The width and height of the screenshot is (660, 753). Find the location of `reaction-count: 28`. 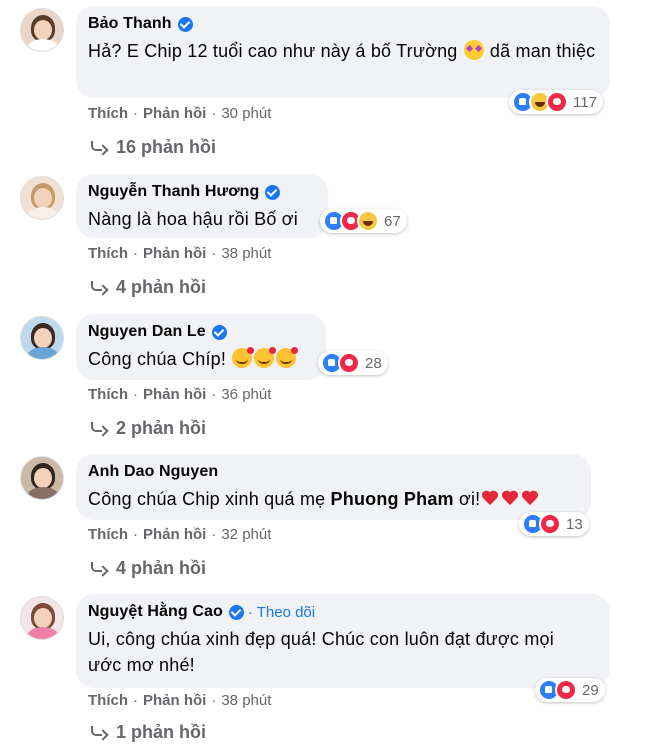

reaction-count: 28 is located at coordinates (373, 363).